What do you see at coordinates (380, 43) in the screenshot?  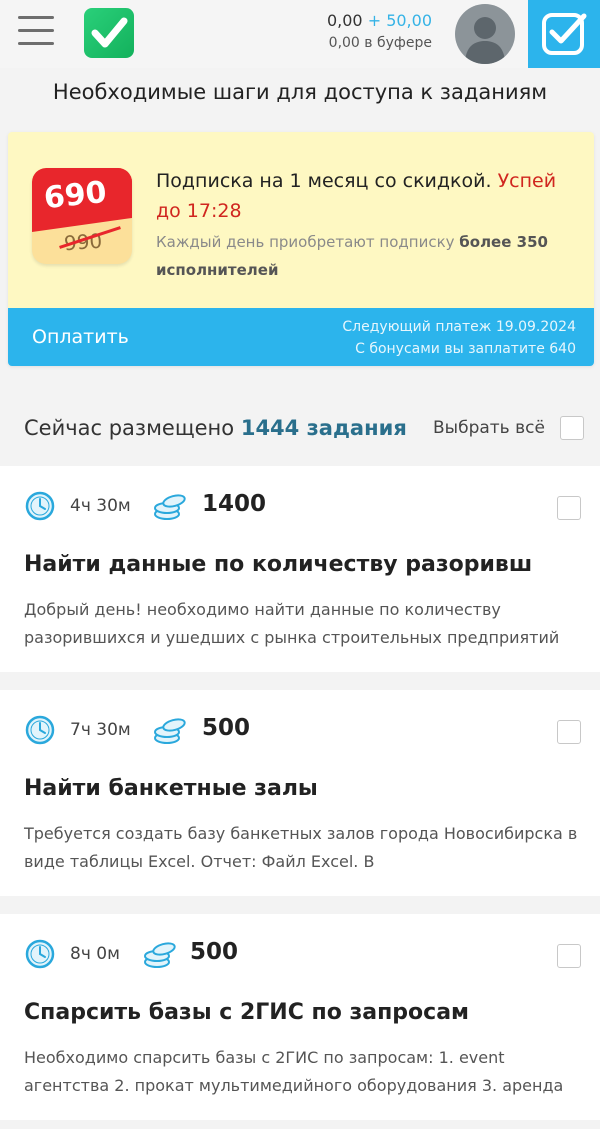 I see `buffer-value: 0,00 в буфере` at bounding box center [380, 43].